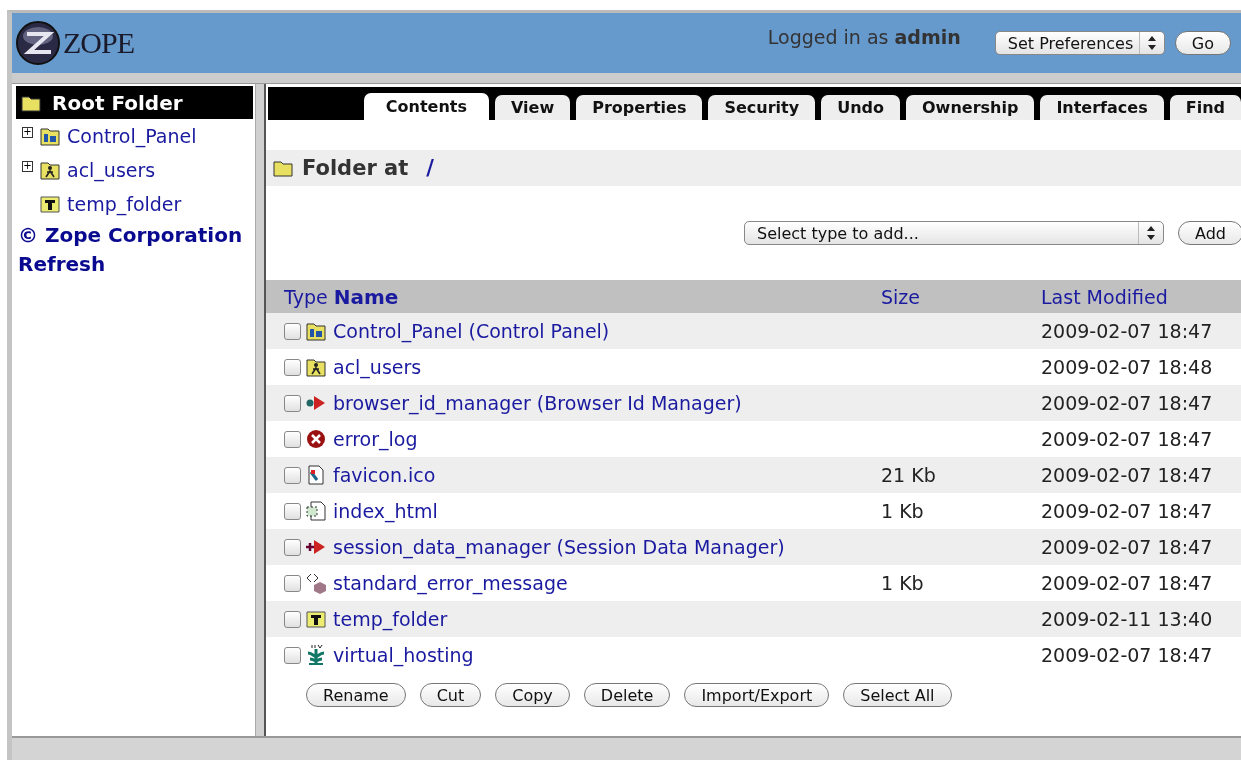  What do you see at coordinates (537, 403) in the screenshot?
I see `item-link: browser_id_manager (Browser Id Manager)` at bounding box center [537, 403].